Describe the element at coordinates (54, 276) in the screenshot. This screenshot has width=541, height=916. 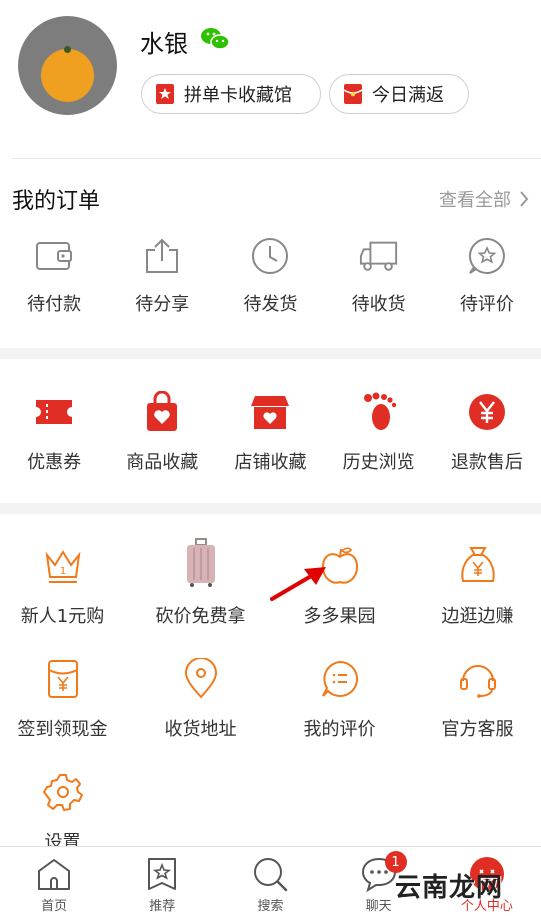
I see `order-pending-payment: 待付款` at that location.